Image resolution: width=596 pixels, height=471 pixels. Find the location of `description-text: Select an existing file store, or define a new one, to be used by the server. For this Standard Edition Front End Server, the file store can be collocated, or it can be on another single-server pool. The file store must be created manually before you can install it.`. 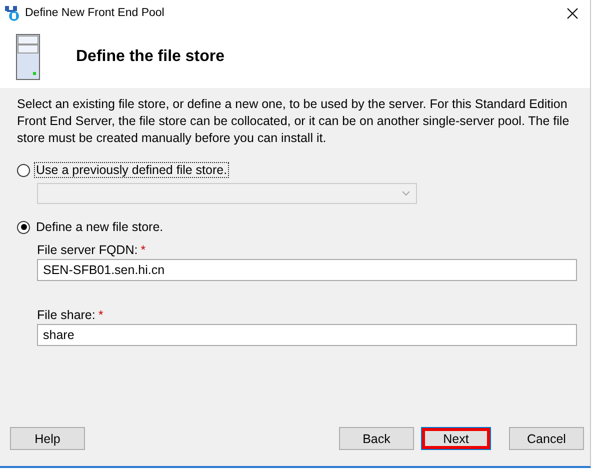

description-text: Select an existing file store, or define a new one, to be used by the server. For this Standard Edition Front End Server, the file store can be collocated, or it can be on another single-server pool. The file store must be created manually before you can install it. is located at coordinates (293, 121).